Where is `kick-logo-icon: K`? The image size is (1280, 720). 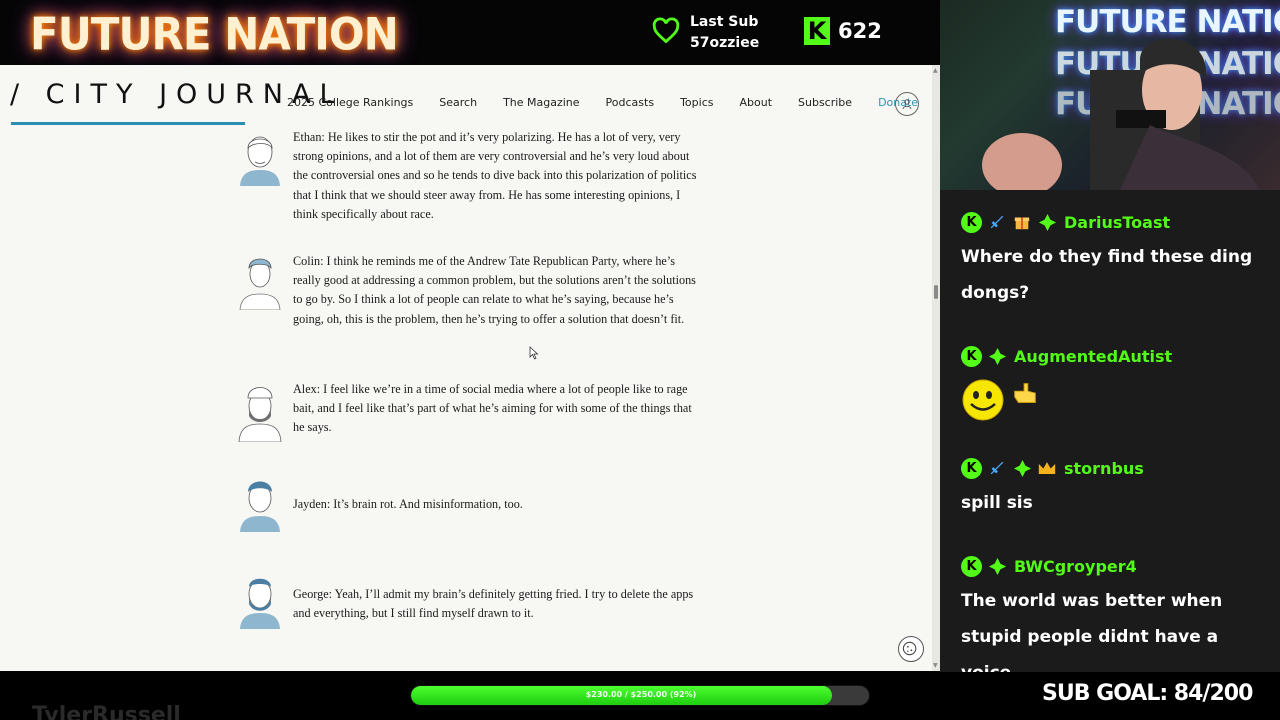
kick-logo-icon: K is located at coordinates (817, 31).